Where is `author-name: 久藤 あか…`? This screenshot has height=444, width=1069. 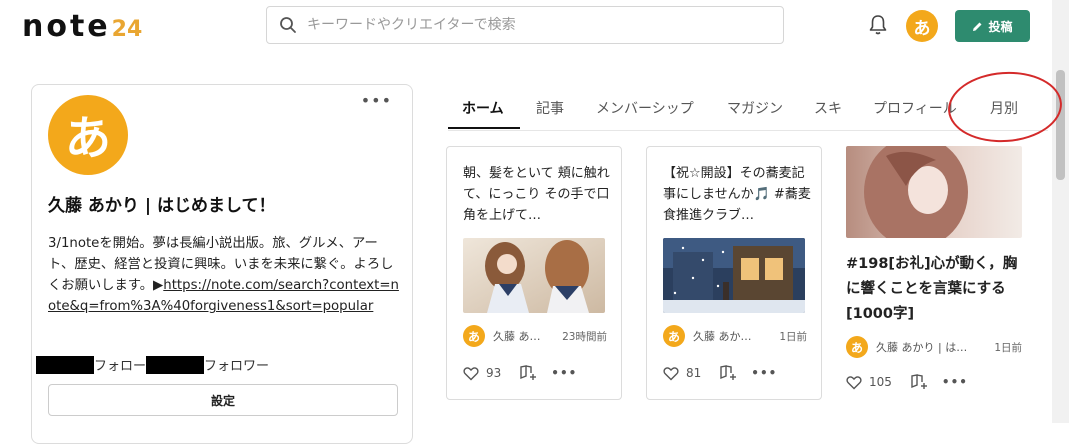
author-name: 久藤 あか… is located at coordinates (736, 336).